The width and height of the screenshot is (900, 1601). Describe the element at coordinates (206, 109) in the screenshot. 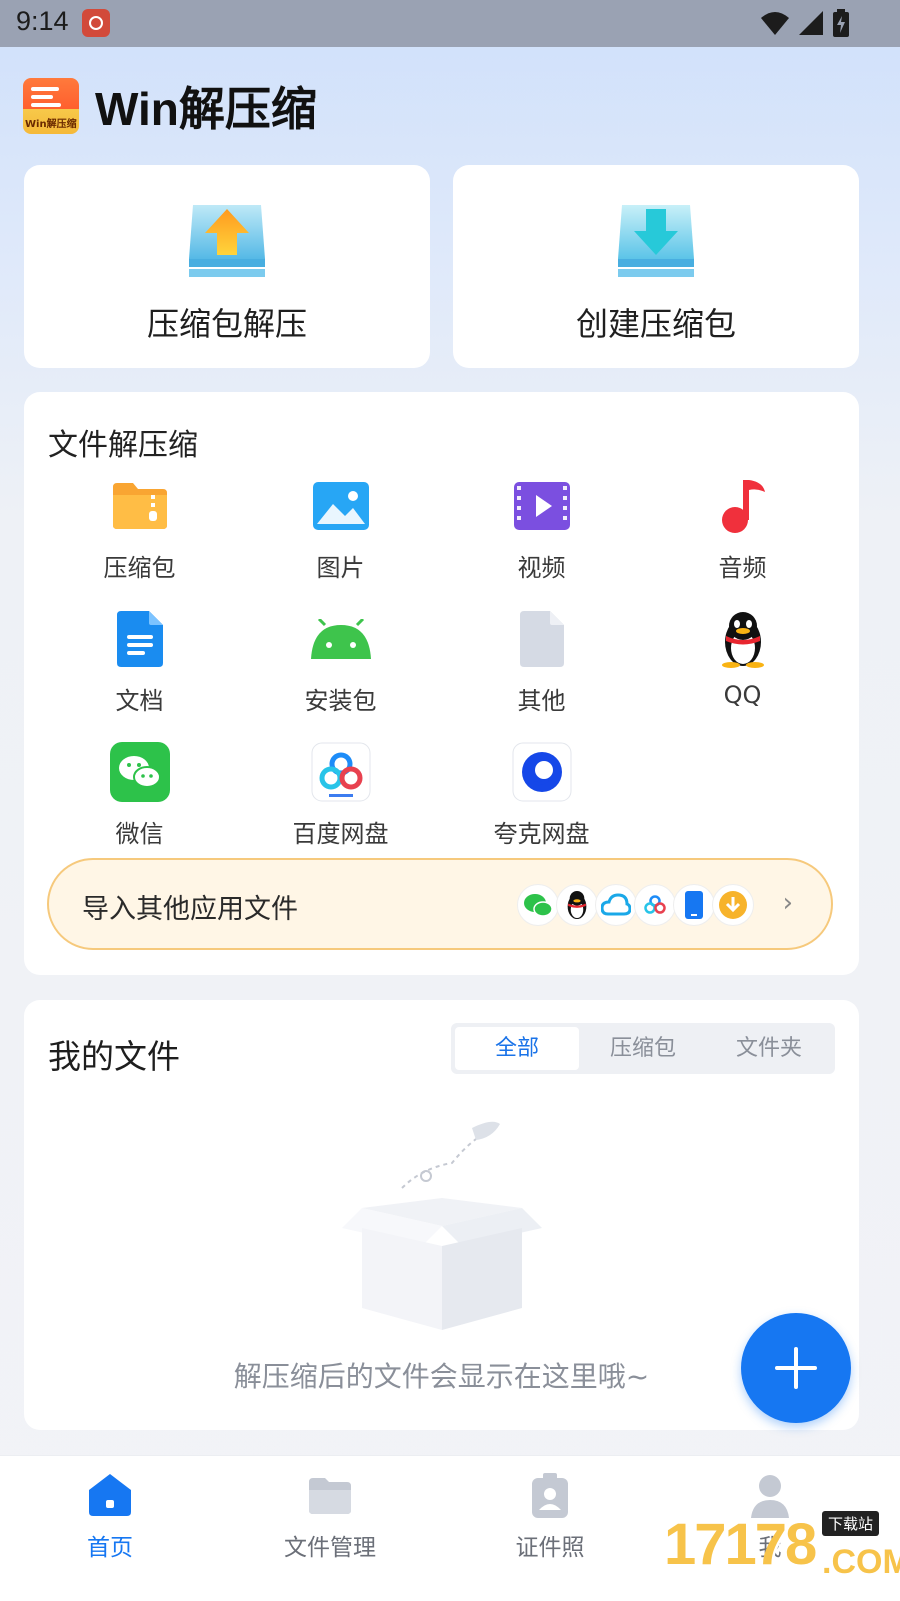

I see `app-title: Win解压缩` at that location.